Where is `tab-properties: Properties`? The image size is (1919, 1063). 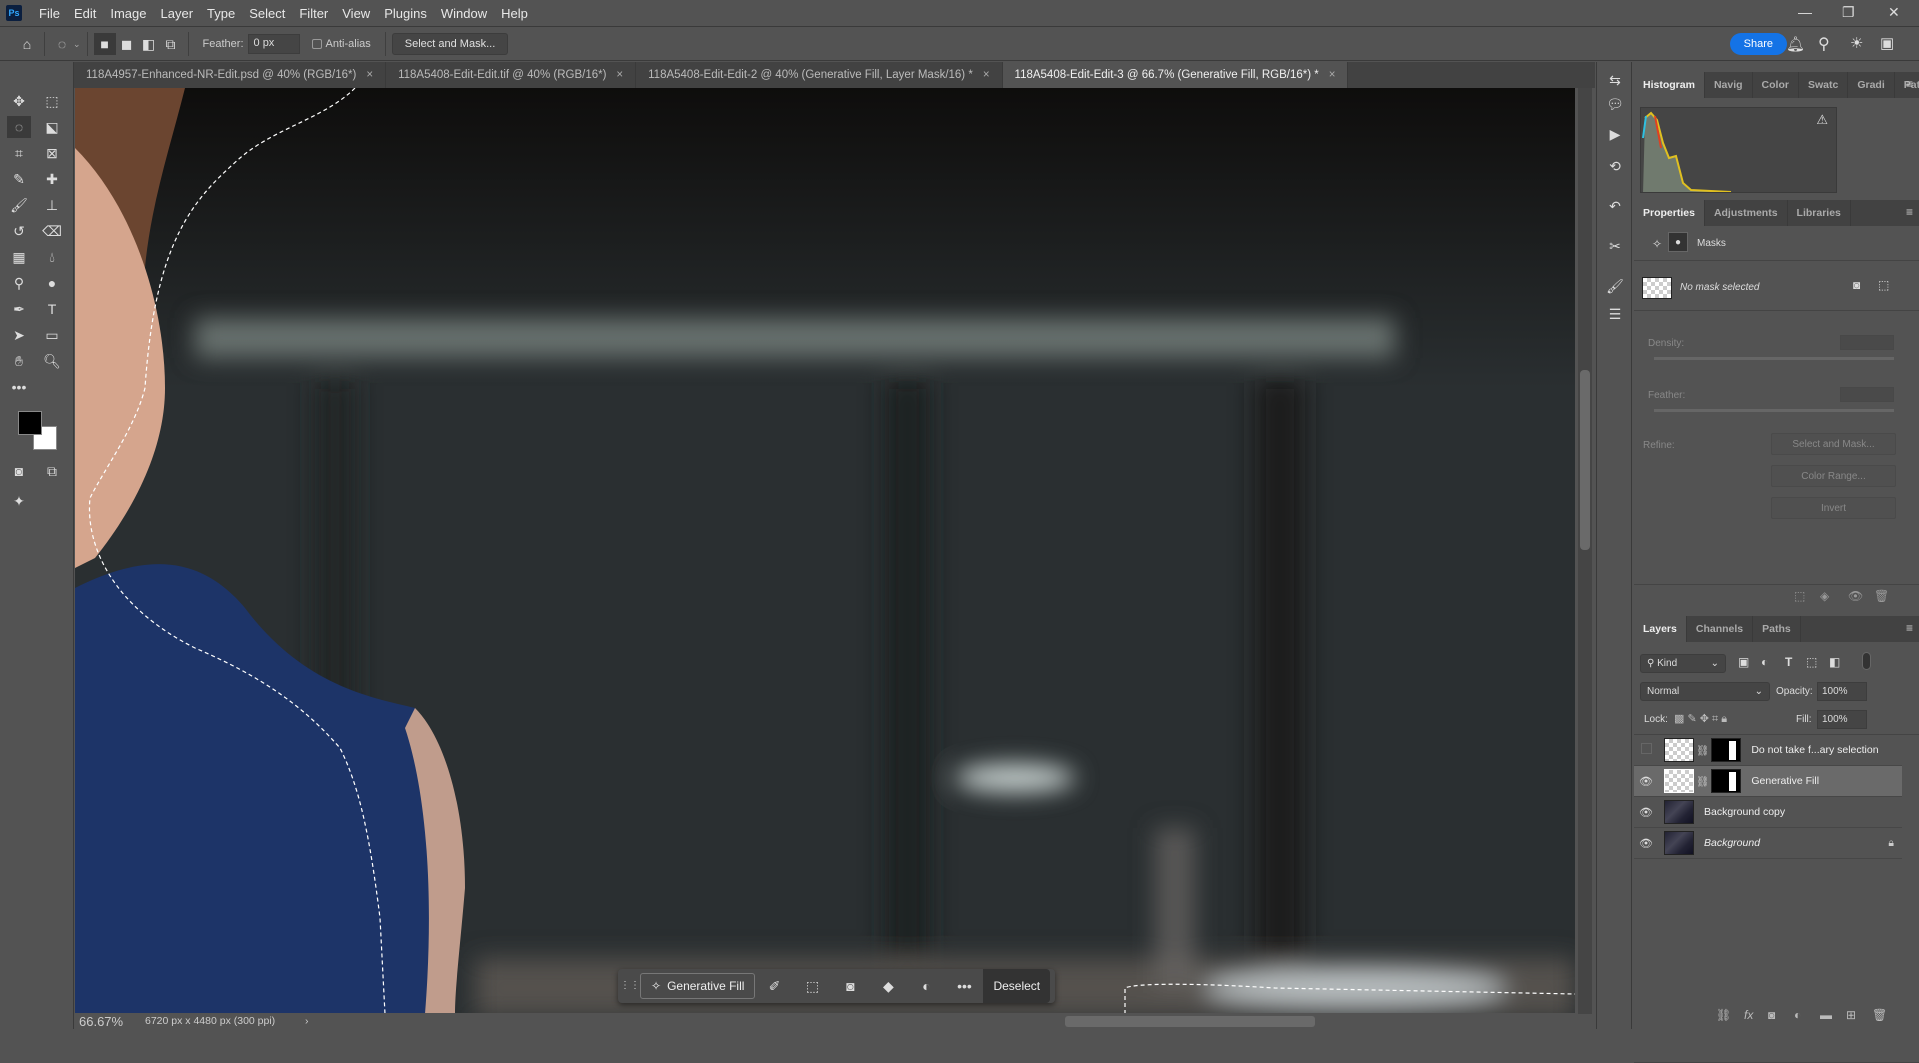
tab-properties: Properties is located at coordinates (1669, 213).